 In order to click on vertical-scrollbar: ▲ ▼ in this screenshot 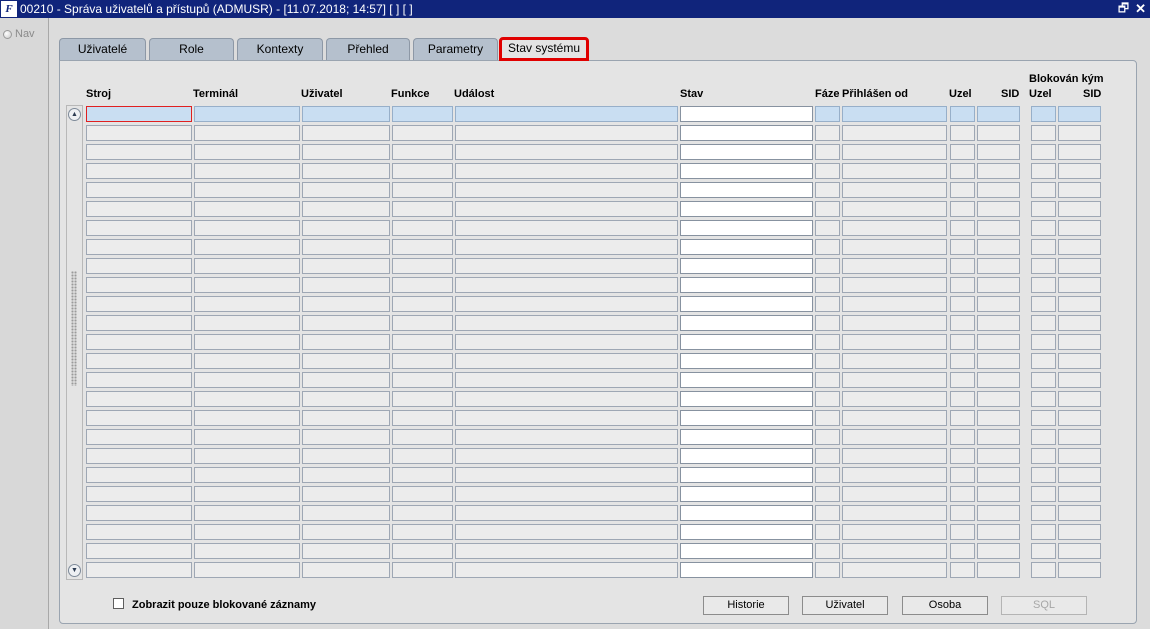, I will do `click(74, 342)`.